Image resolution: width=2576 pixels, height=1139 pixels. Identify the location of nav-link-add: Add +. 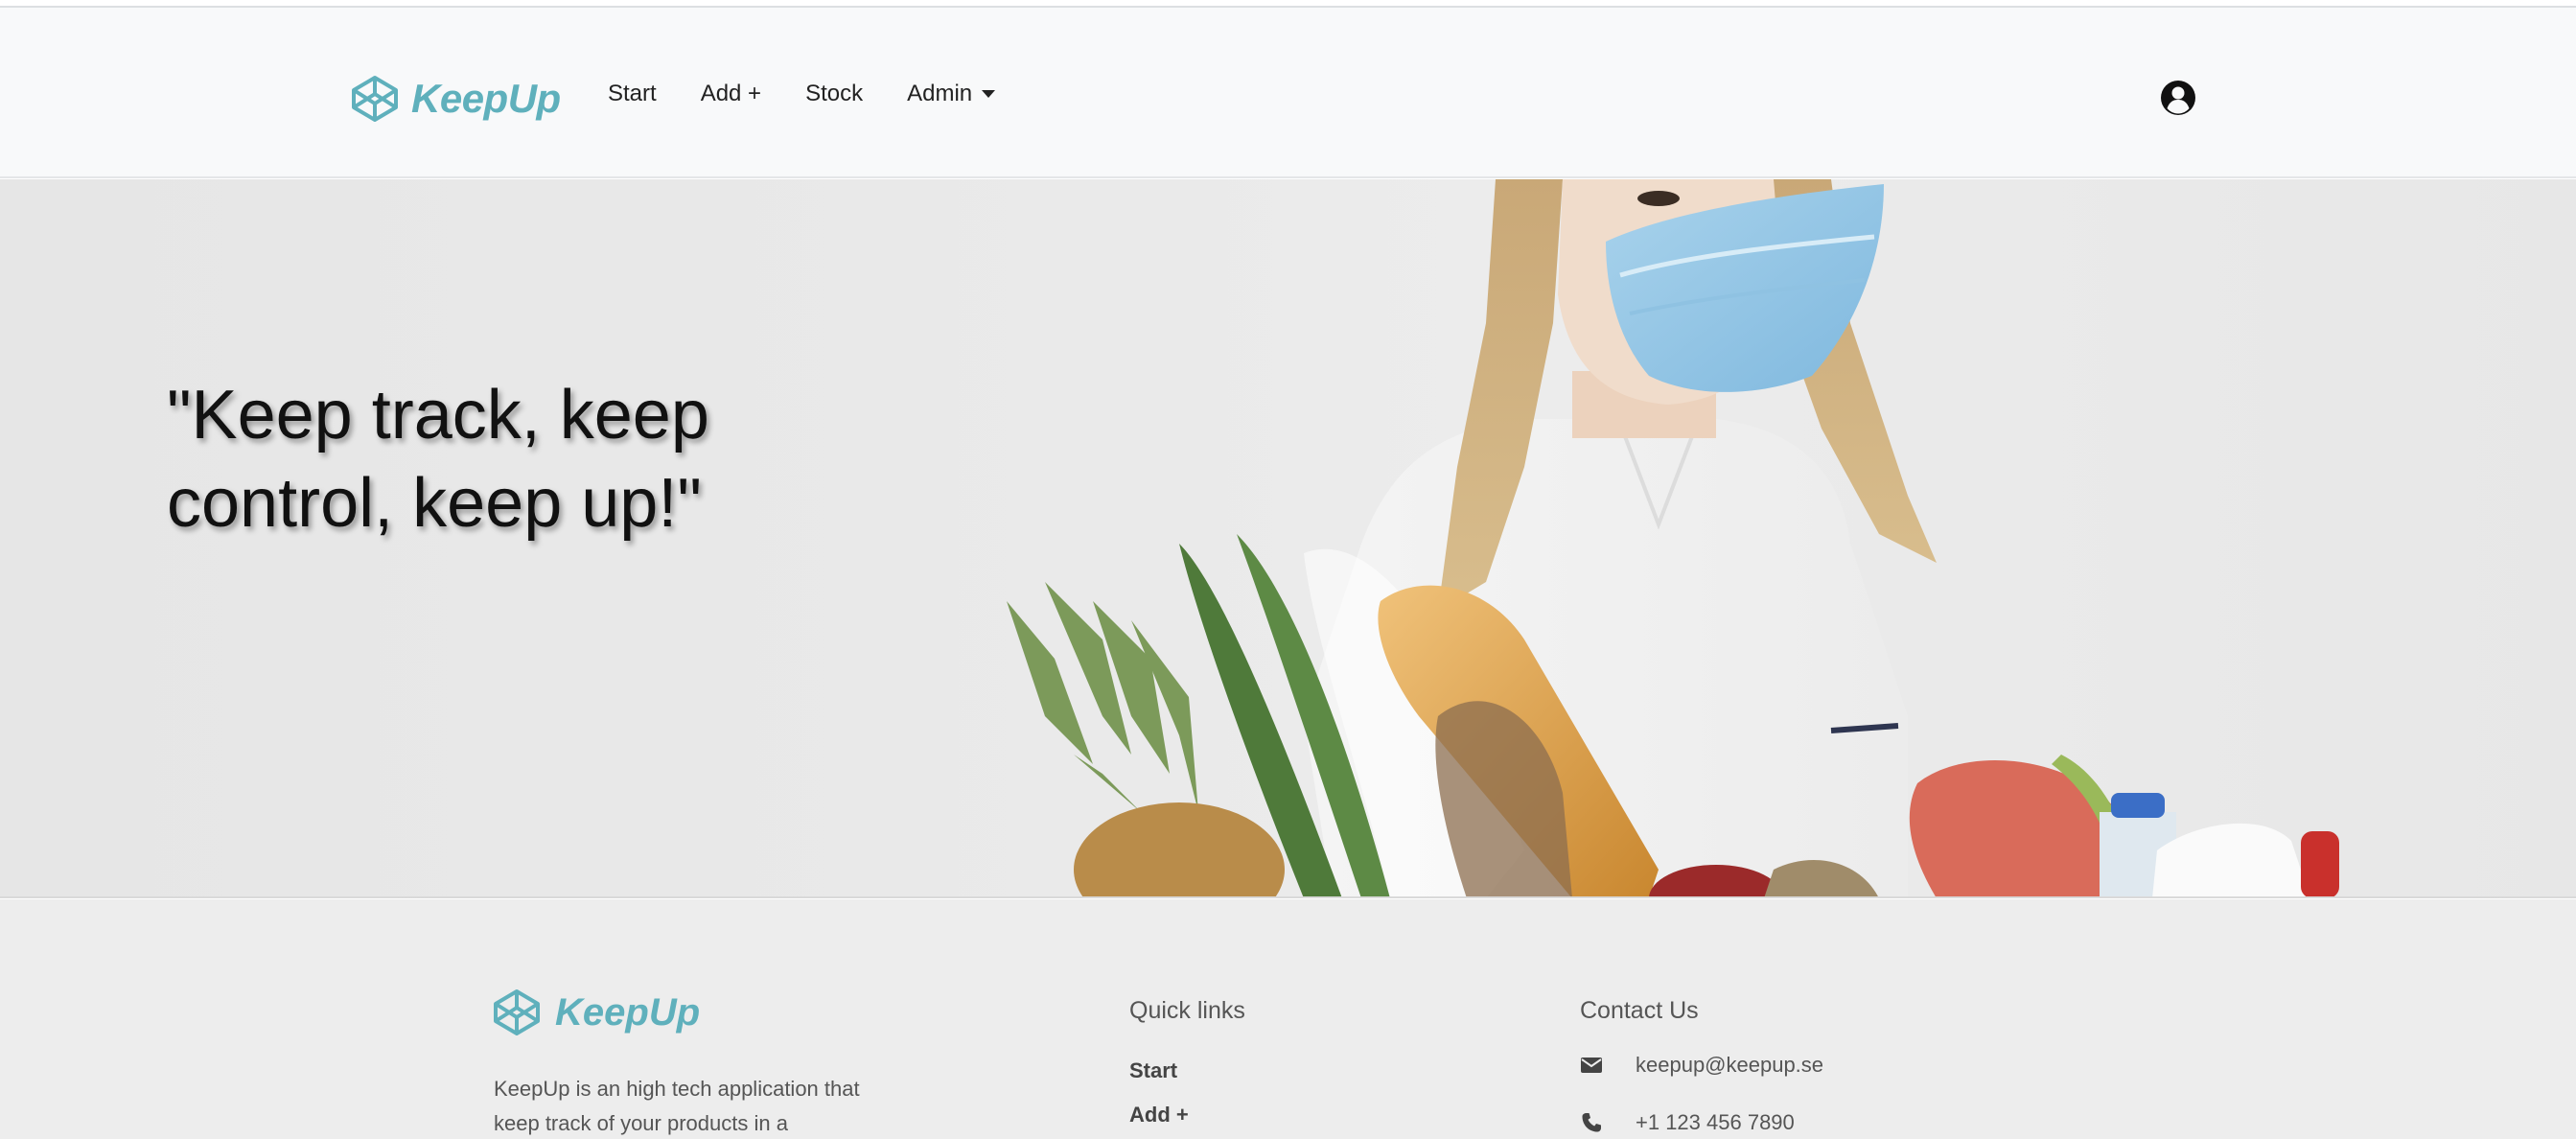
(731, 94).